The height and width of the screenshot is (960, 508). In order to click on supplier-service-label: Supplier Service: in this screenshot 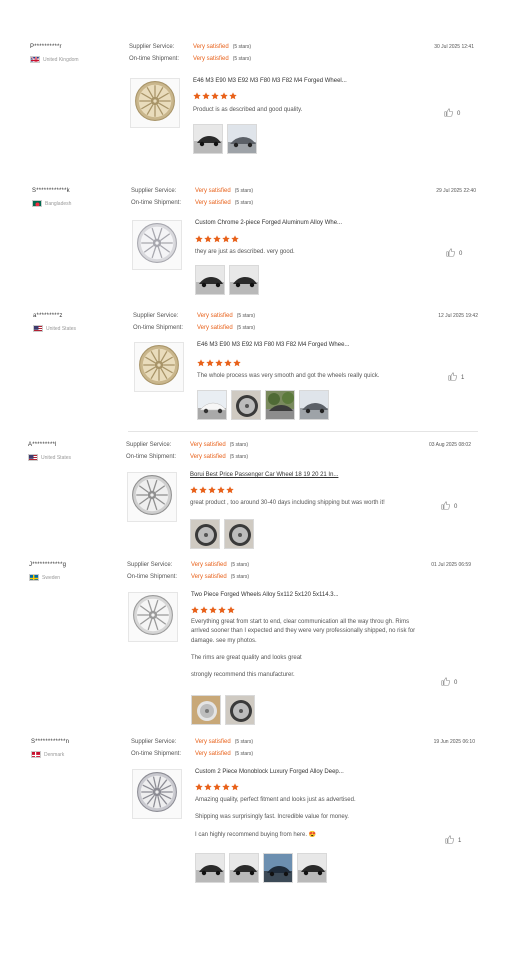, I will do `click(150, 565)`.